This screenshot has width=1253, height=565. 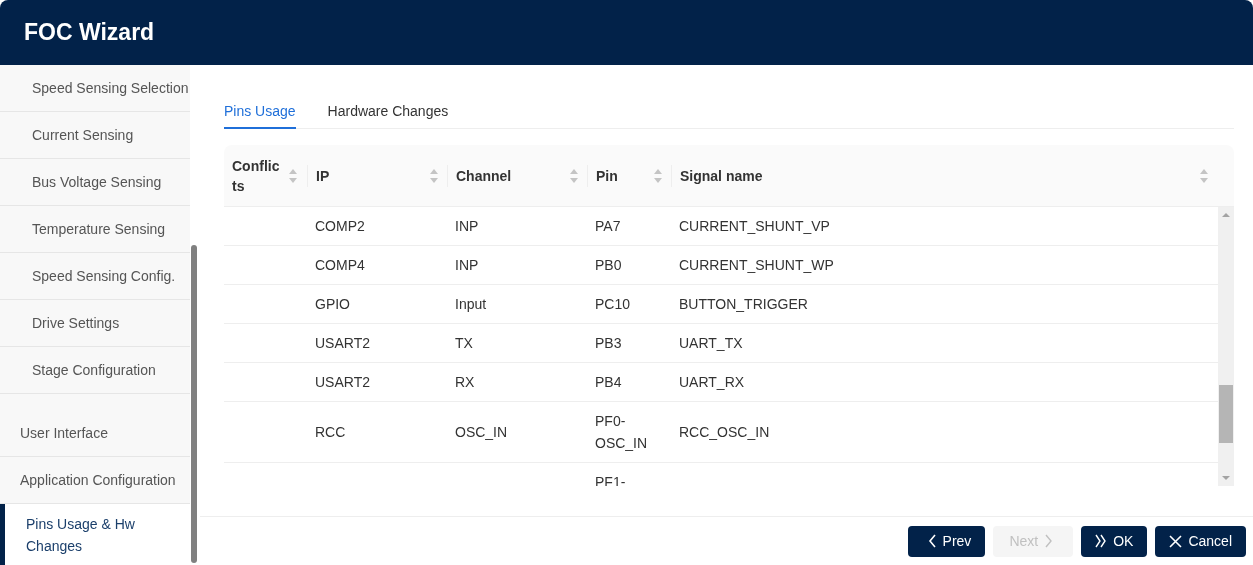 I want to click on table-cell: Input, so click(x=471, y=304).